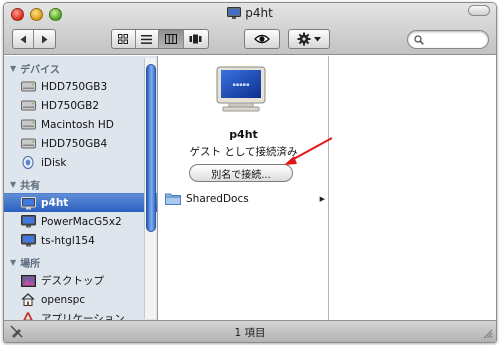  Describe the element at coordinates (28, 163) in the screenshot. I see `idisk-icon` at that location.